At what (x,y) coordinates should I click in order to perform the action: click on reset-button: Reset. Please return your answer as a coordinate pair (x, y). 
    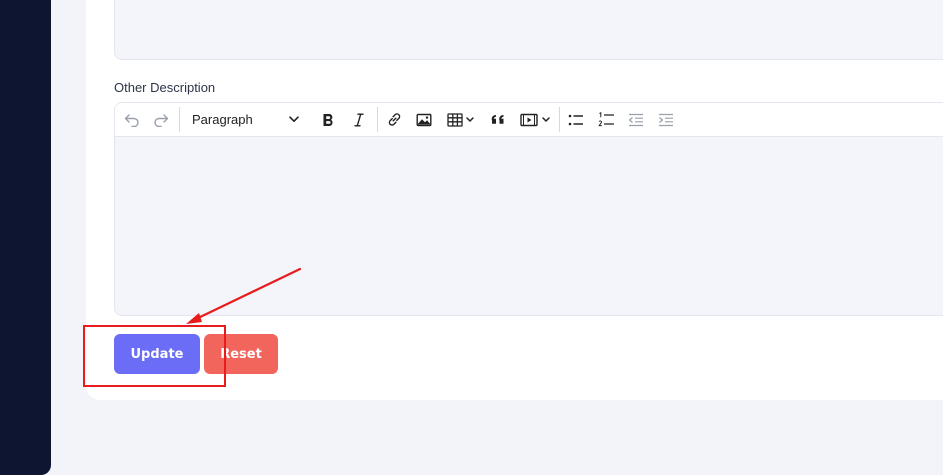
    Looking at the image, I should click on (241, 354).